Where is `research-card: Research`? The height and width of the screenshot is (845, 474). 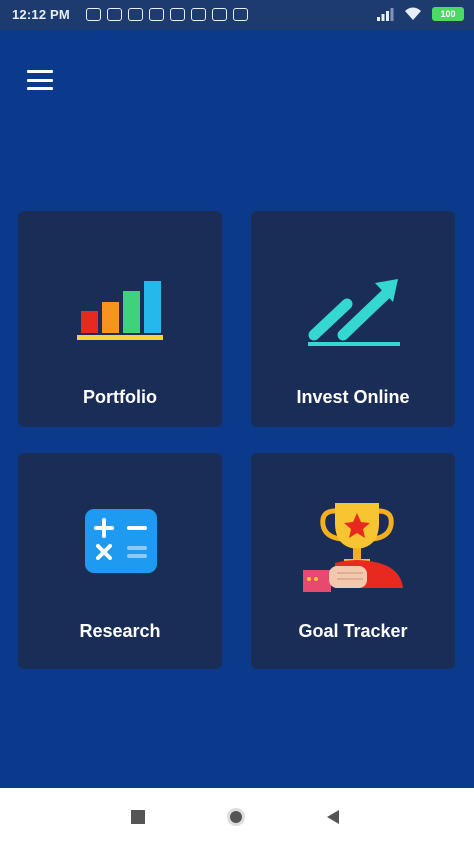 research-card: Research is located at coordinates (120, 561).